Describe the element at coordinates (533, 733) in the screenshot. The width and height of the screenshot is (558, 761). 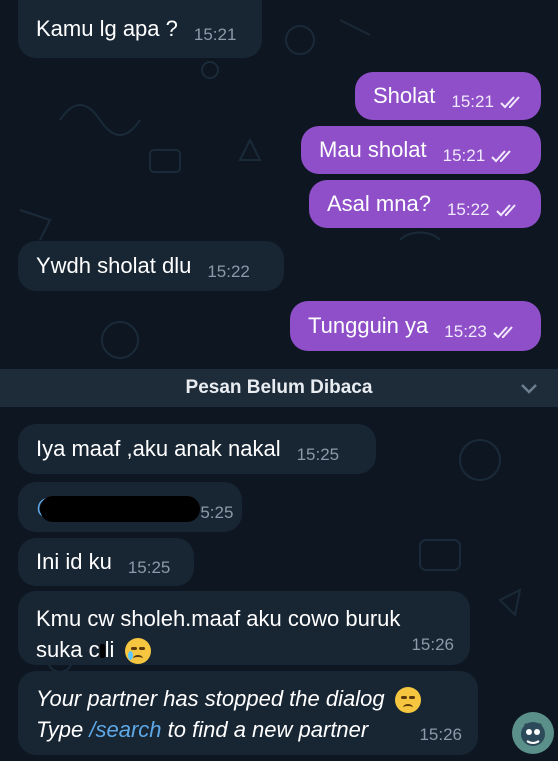
I see `bot-avatar-icon` at that location.